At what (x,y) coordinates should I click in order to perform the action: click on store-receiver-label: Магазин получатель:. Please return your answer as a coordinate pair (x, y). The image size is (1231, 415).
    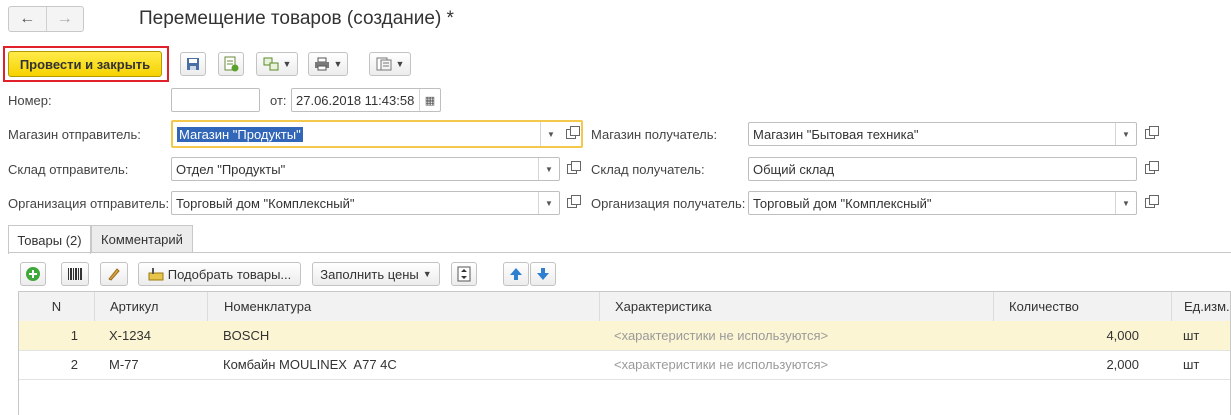
    Looking at the image, I should click on (654, 134).